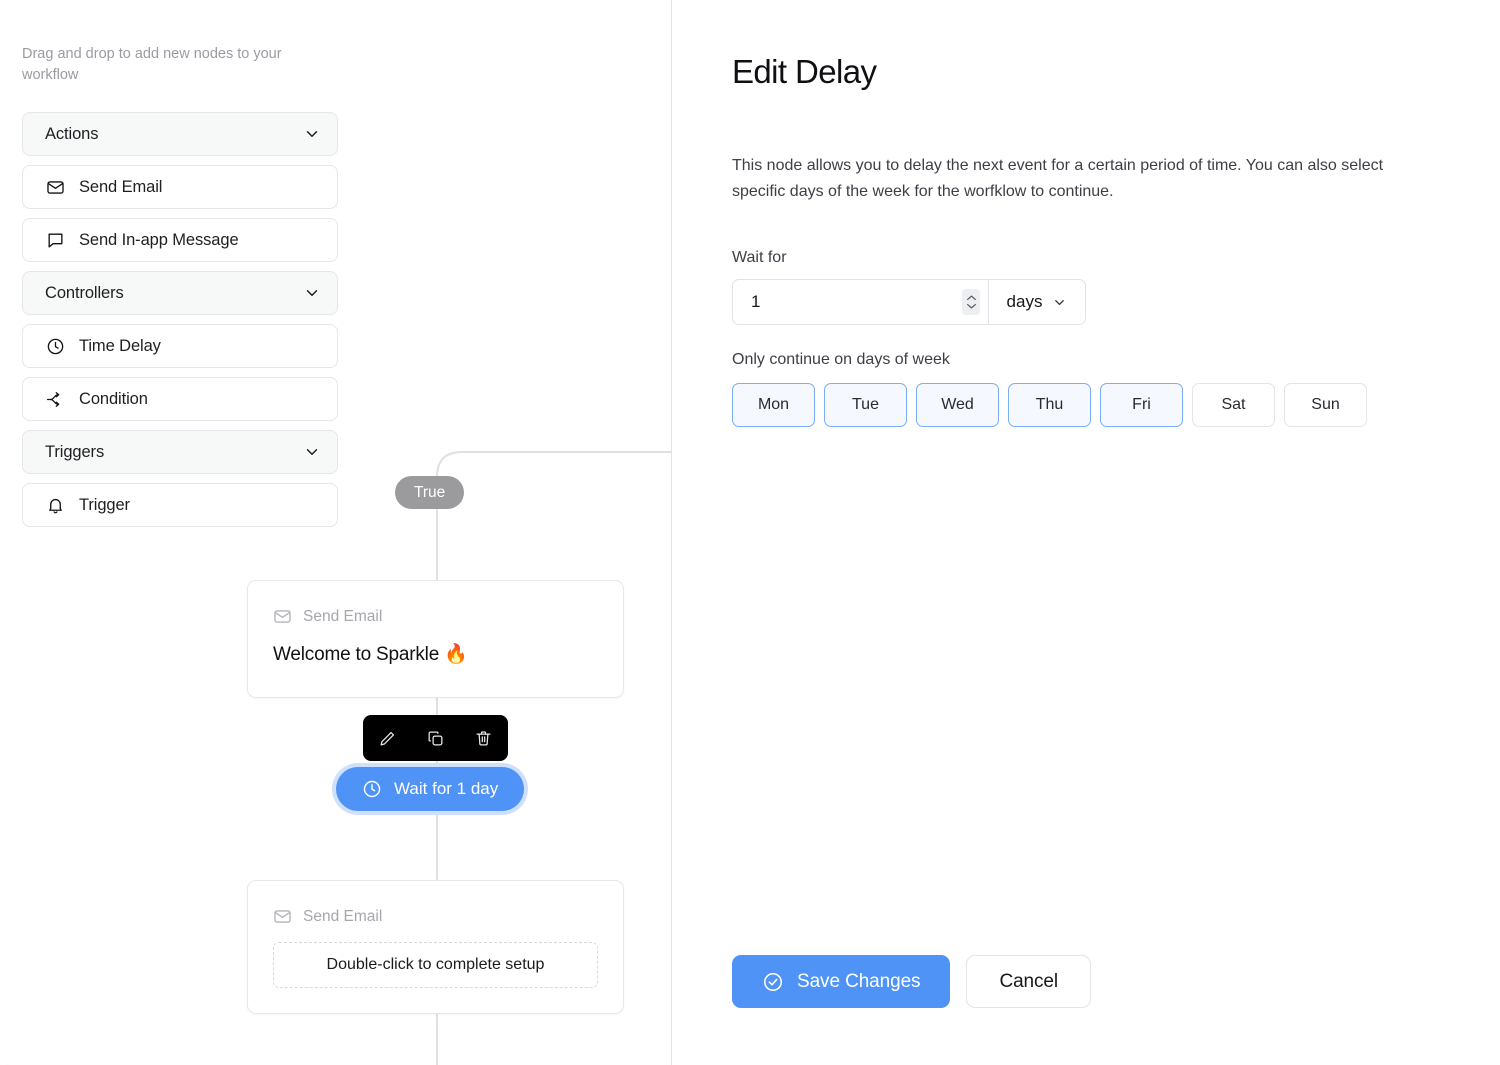 This screenshot has height=1065, width=1500. What do you see at coordinates (180, 293) in the screenshot?
I see `palette-group-controllers: Controllers` at bounding box center [180, 293].